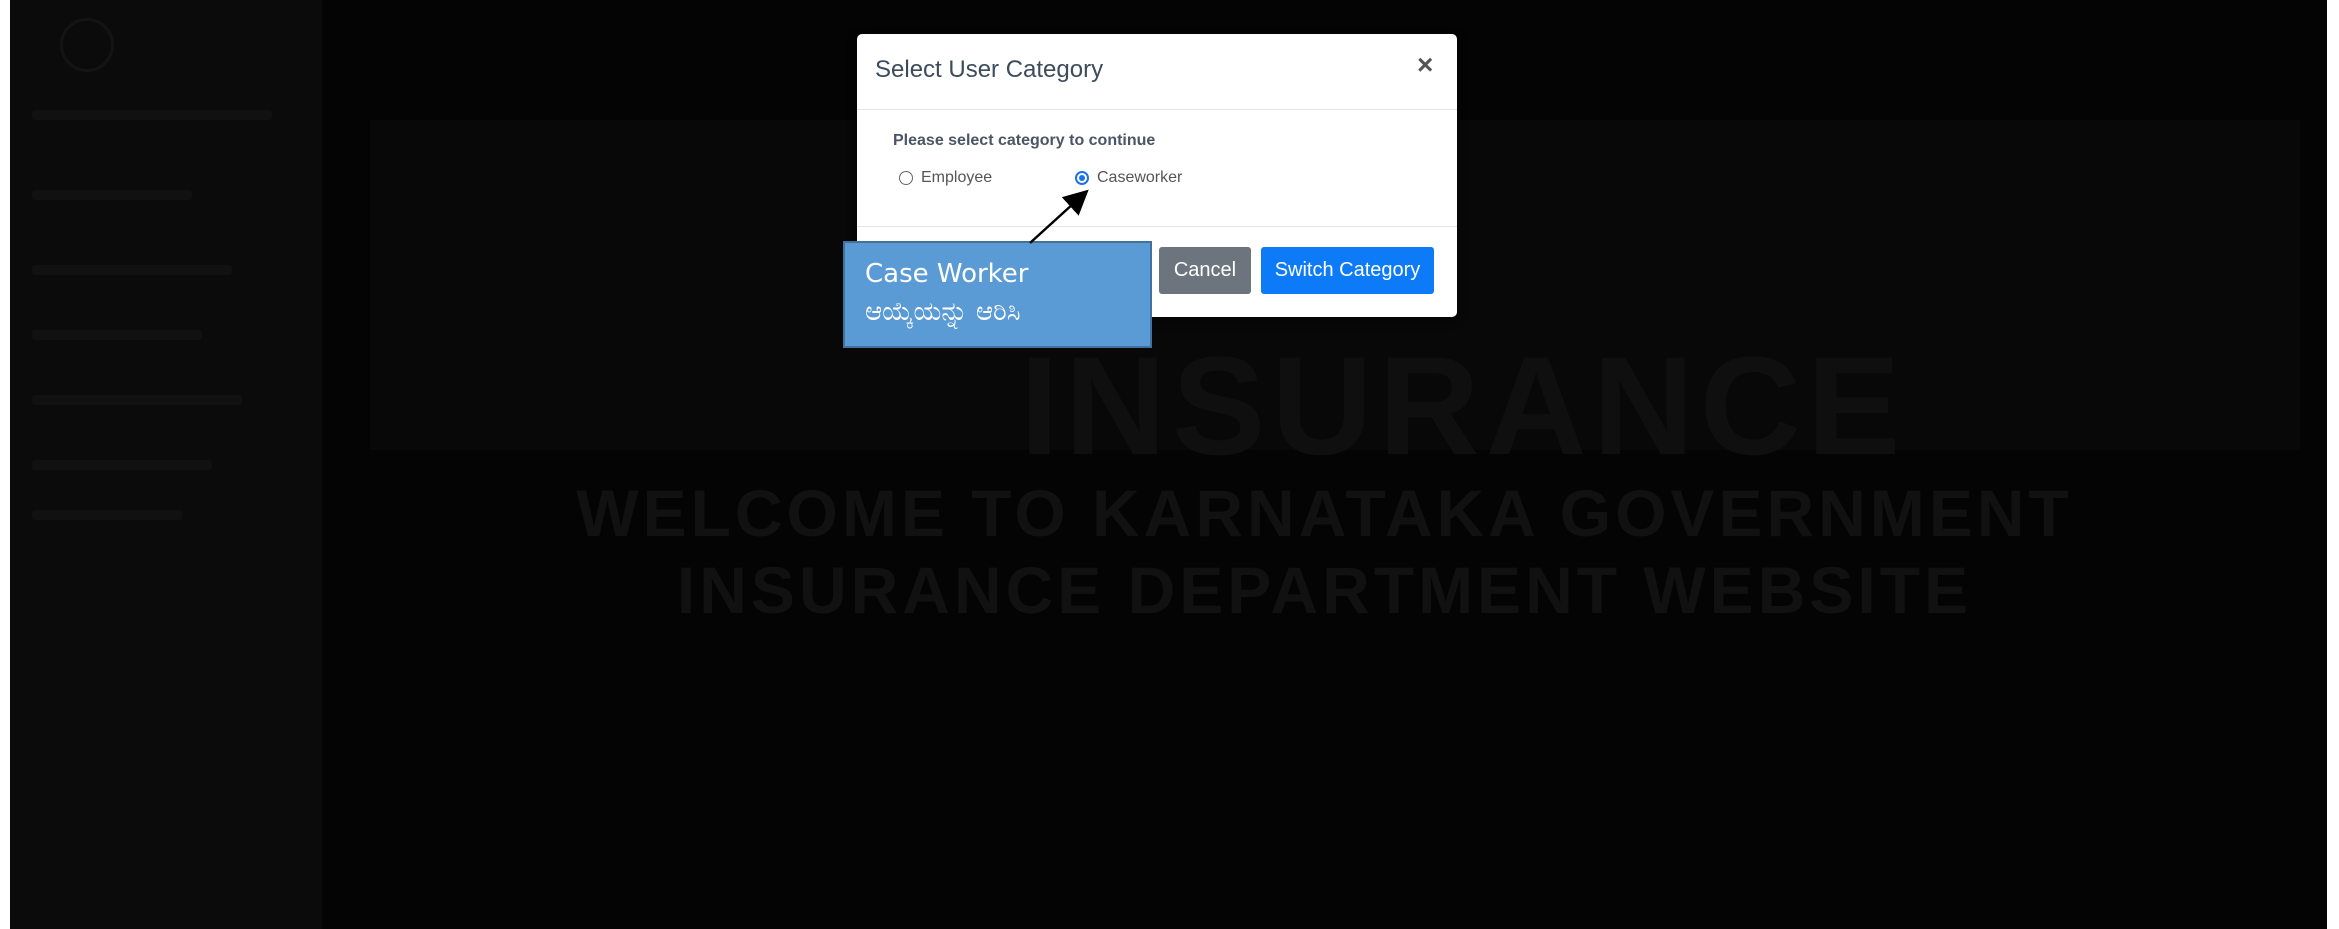 The image size is (2339, 929). I want to click on welcome-heading-line2: INSURANCE DEPARTMENT WEBSITE, so click(1324, 590).